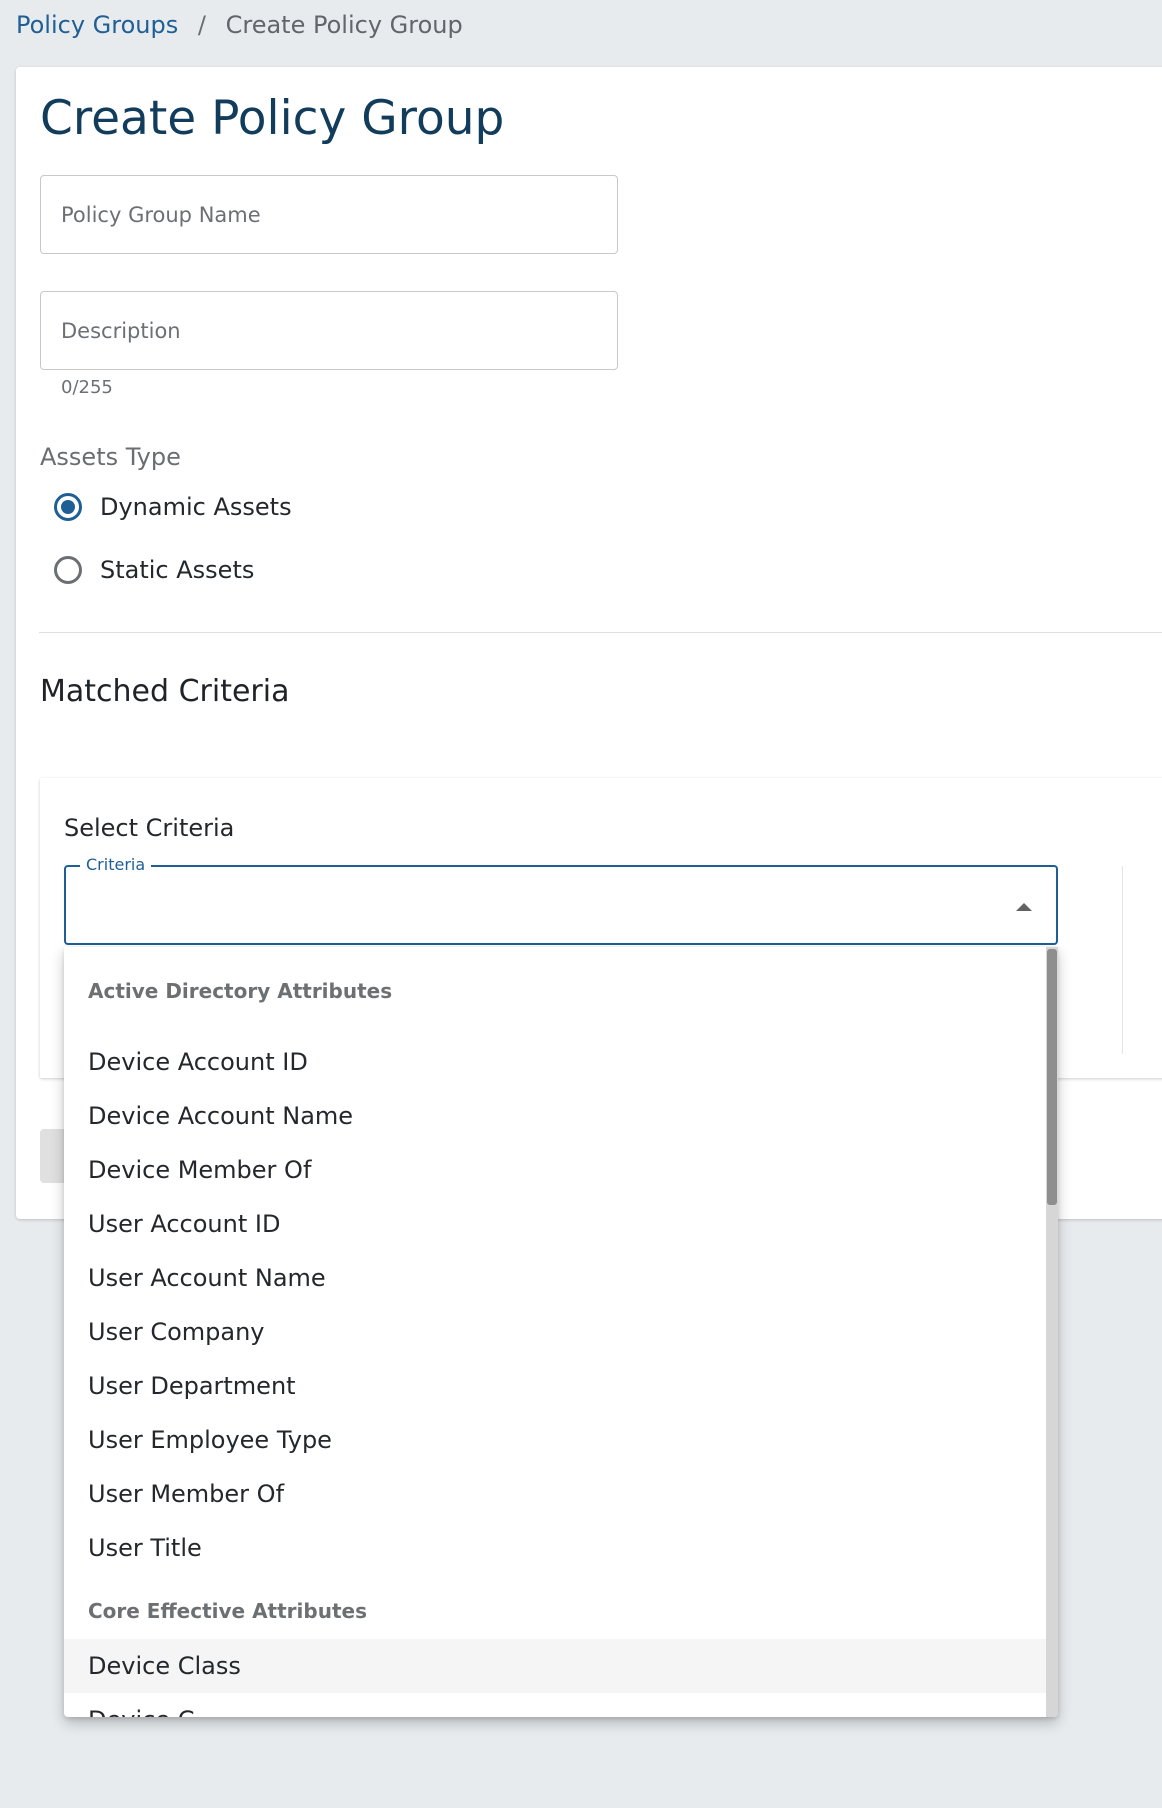 The width and height of the screenshot is (1162, 1808). What do you see at coordinates (561, 900) in the screenshot?
I see `criteria-select: Criteria` at bounding box center [561, 900].